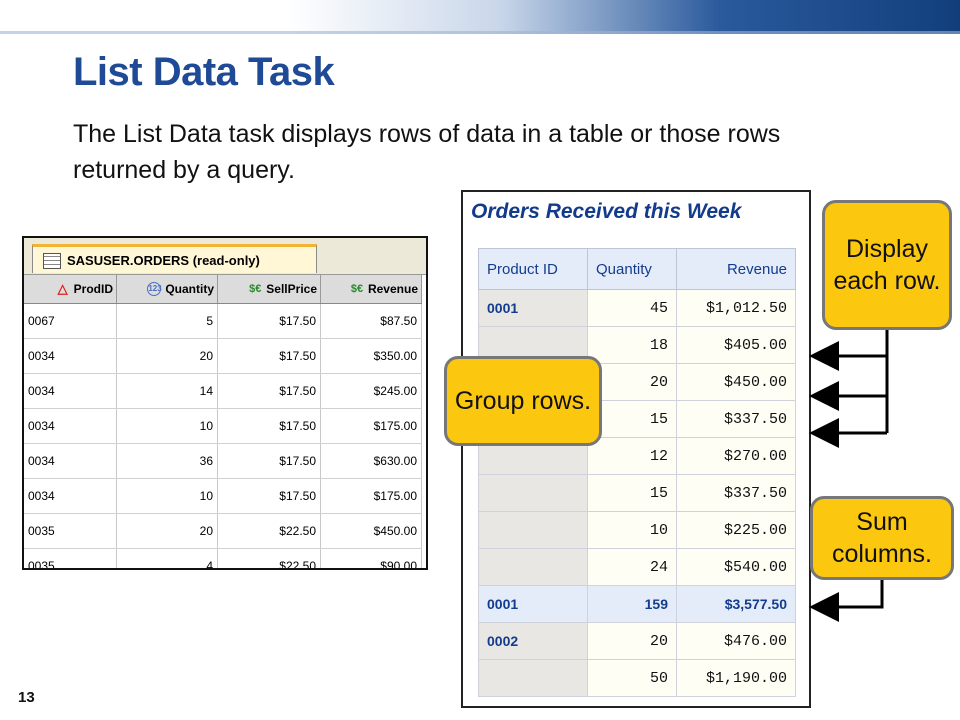 The height and width of the screenshot is (720, 960). Describe the element at coordinates (846, 600) in the screenshot. I see `sum-arrow` at that location.